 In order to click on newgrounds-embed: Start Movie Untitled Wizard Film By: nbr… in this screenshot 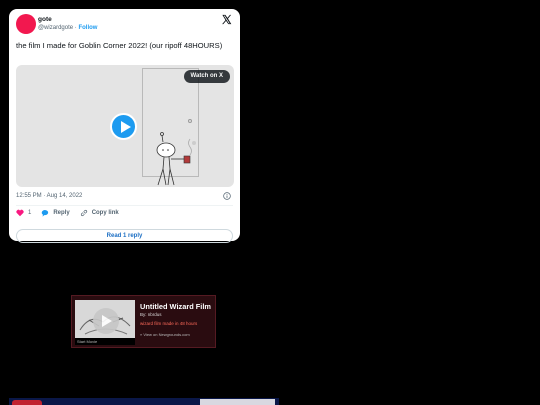, I will do `click(143, 321)`.